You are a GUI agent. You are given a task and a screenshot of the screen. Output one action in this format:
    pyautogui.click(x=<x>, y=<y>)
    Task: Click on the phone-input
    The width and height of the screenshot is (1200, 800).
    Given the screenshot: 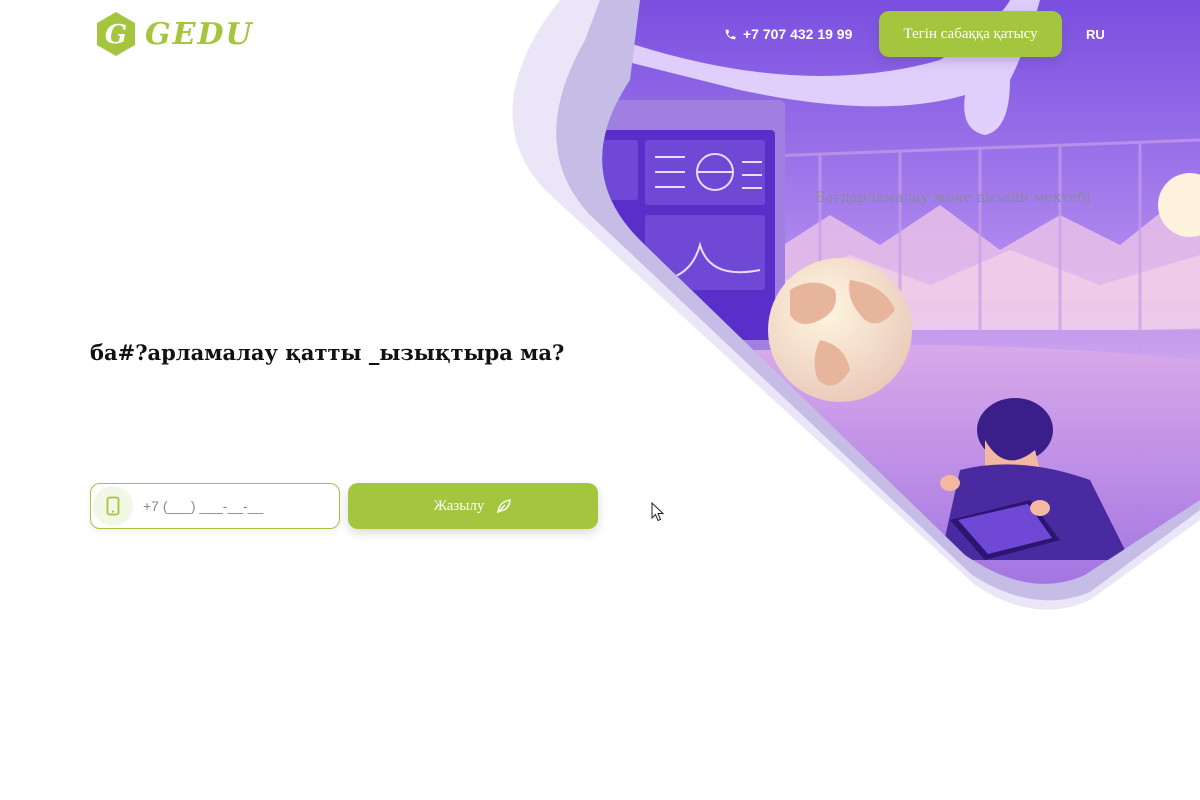 What is the action you would take?
    pyautogui.click(x=233, y=506)
    